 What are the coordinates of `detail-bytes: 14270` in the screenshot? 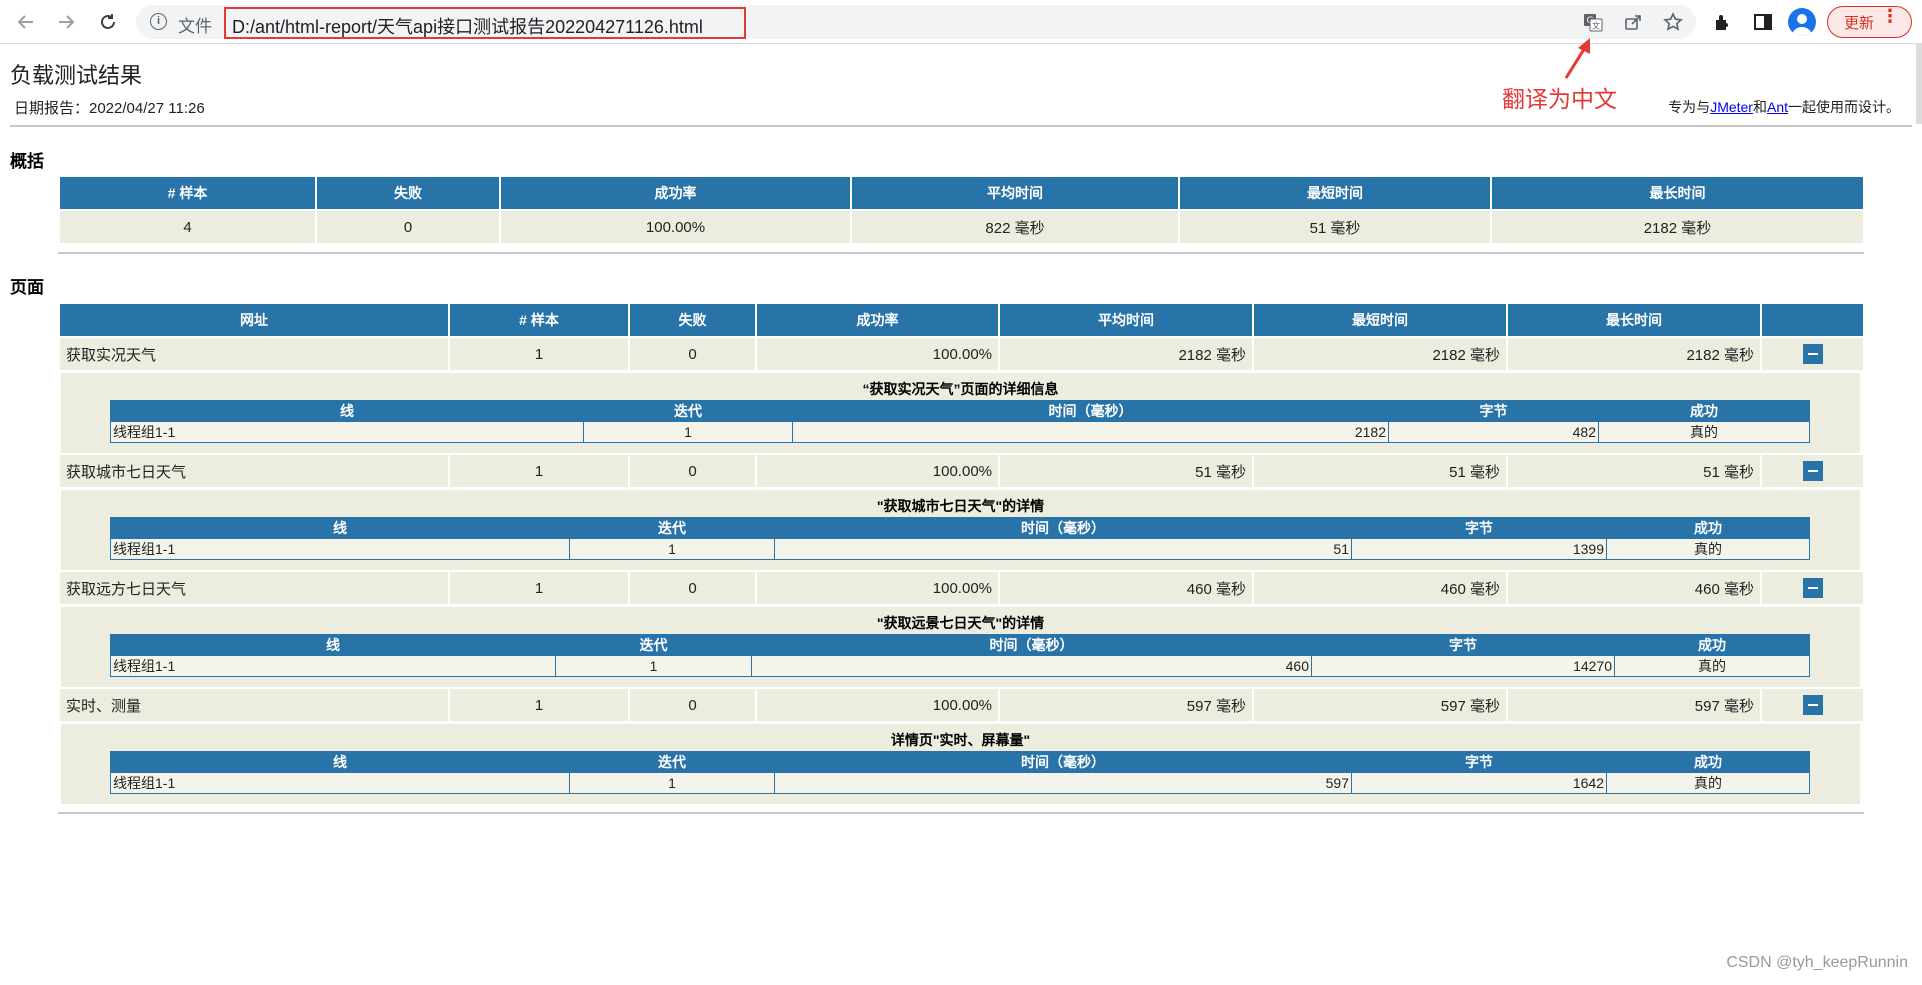 It's located at (1463, 666).